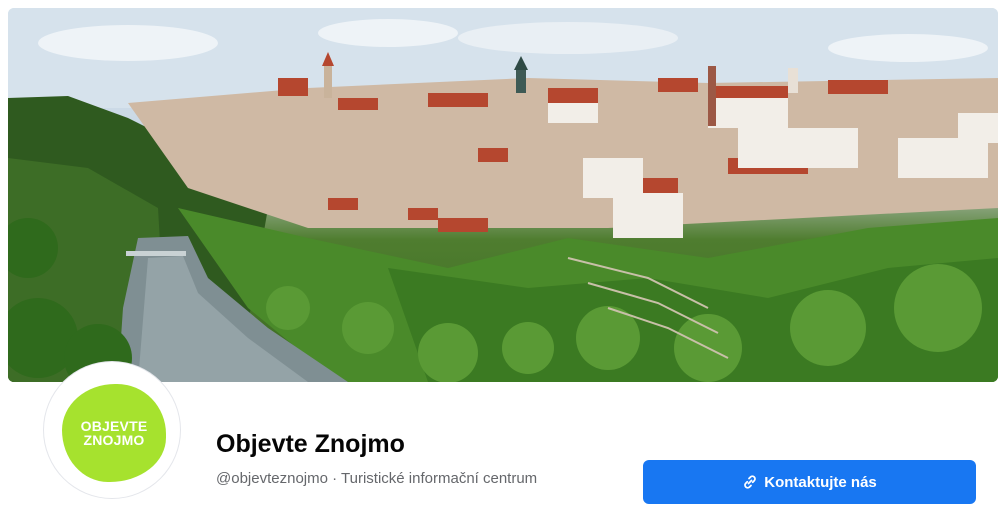  What do you see at coordinates (439, 478) in the screenshot?
I see `page-category: Turistické informační centrum` at bounding box center [439, 478].